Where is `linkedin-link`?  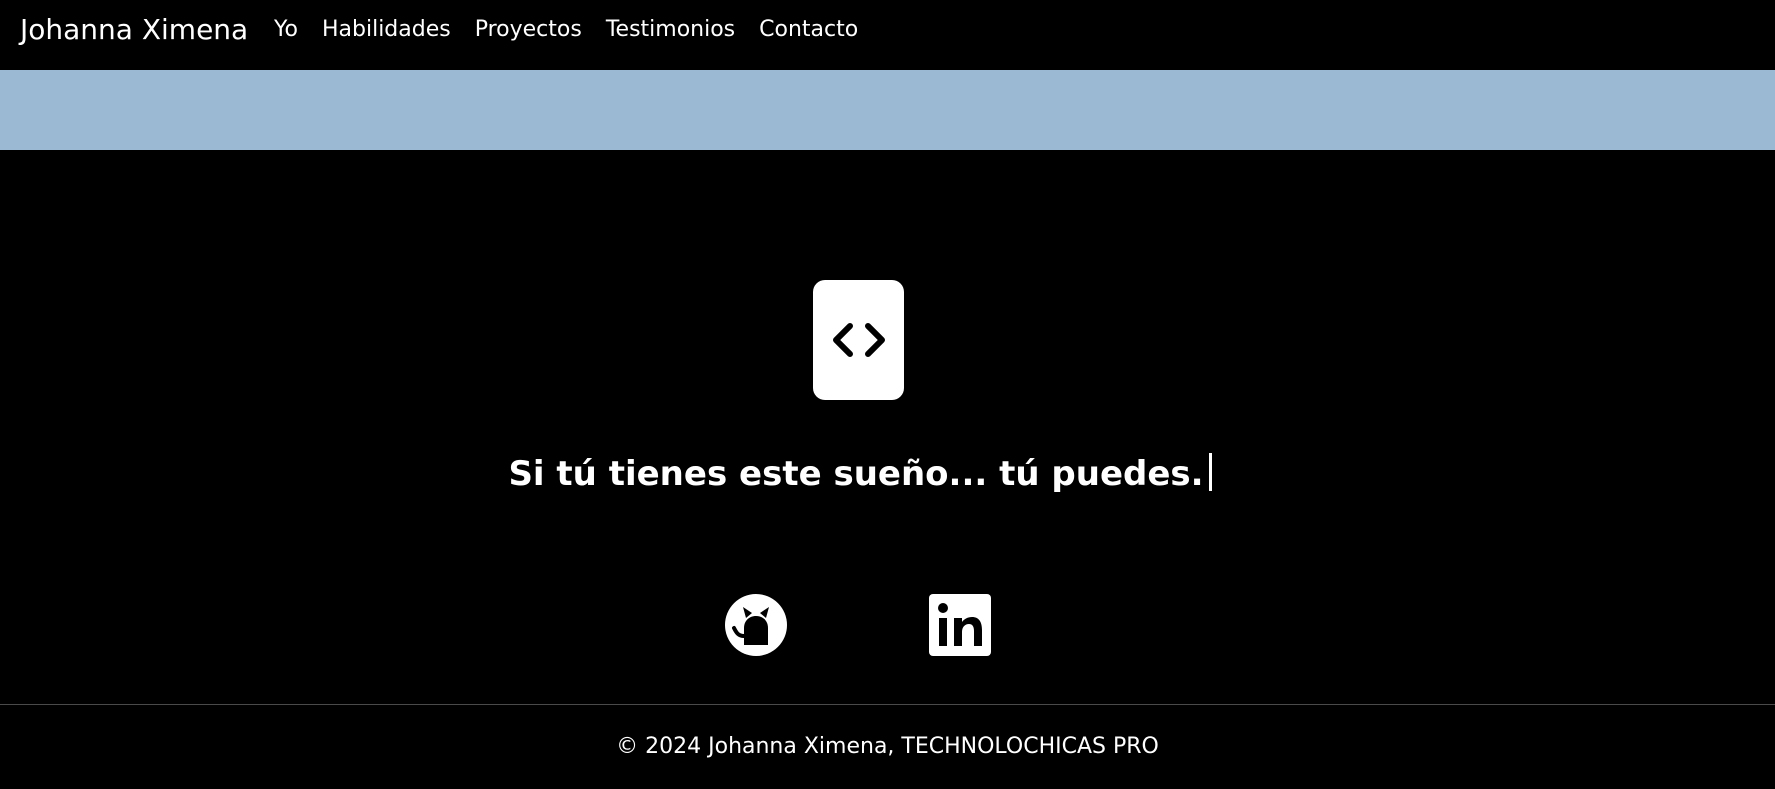 linkedin-link is located at coordinates (960, 625).